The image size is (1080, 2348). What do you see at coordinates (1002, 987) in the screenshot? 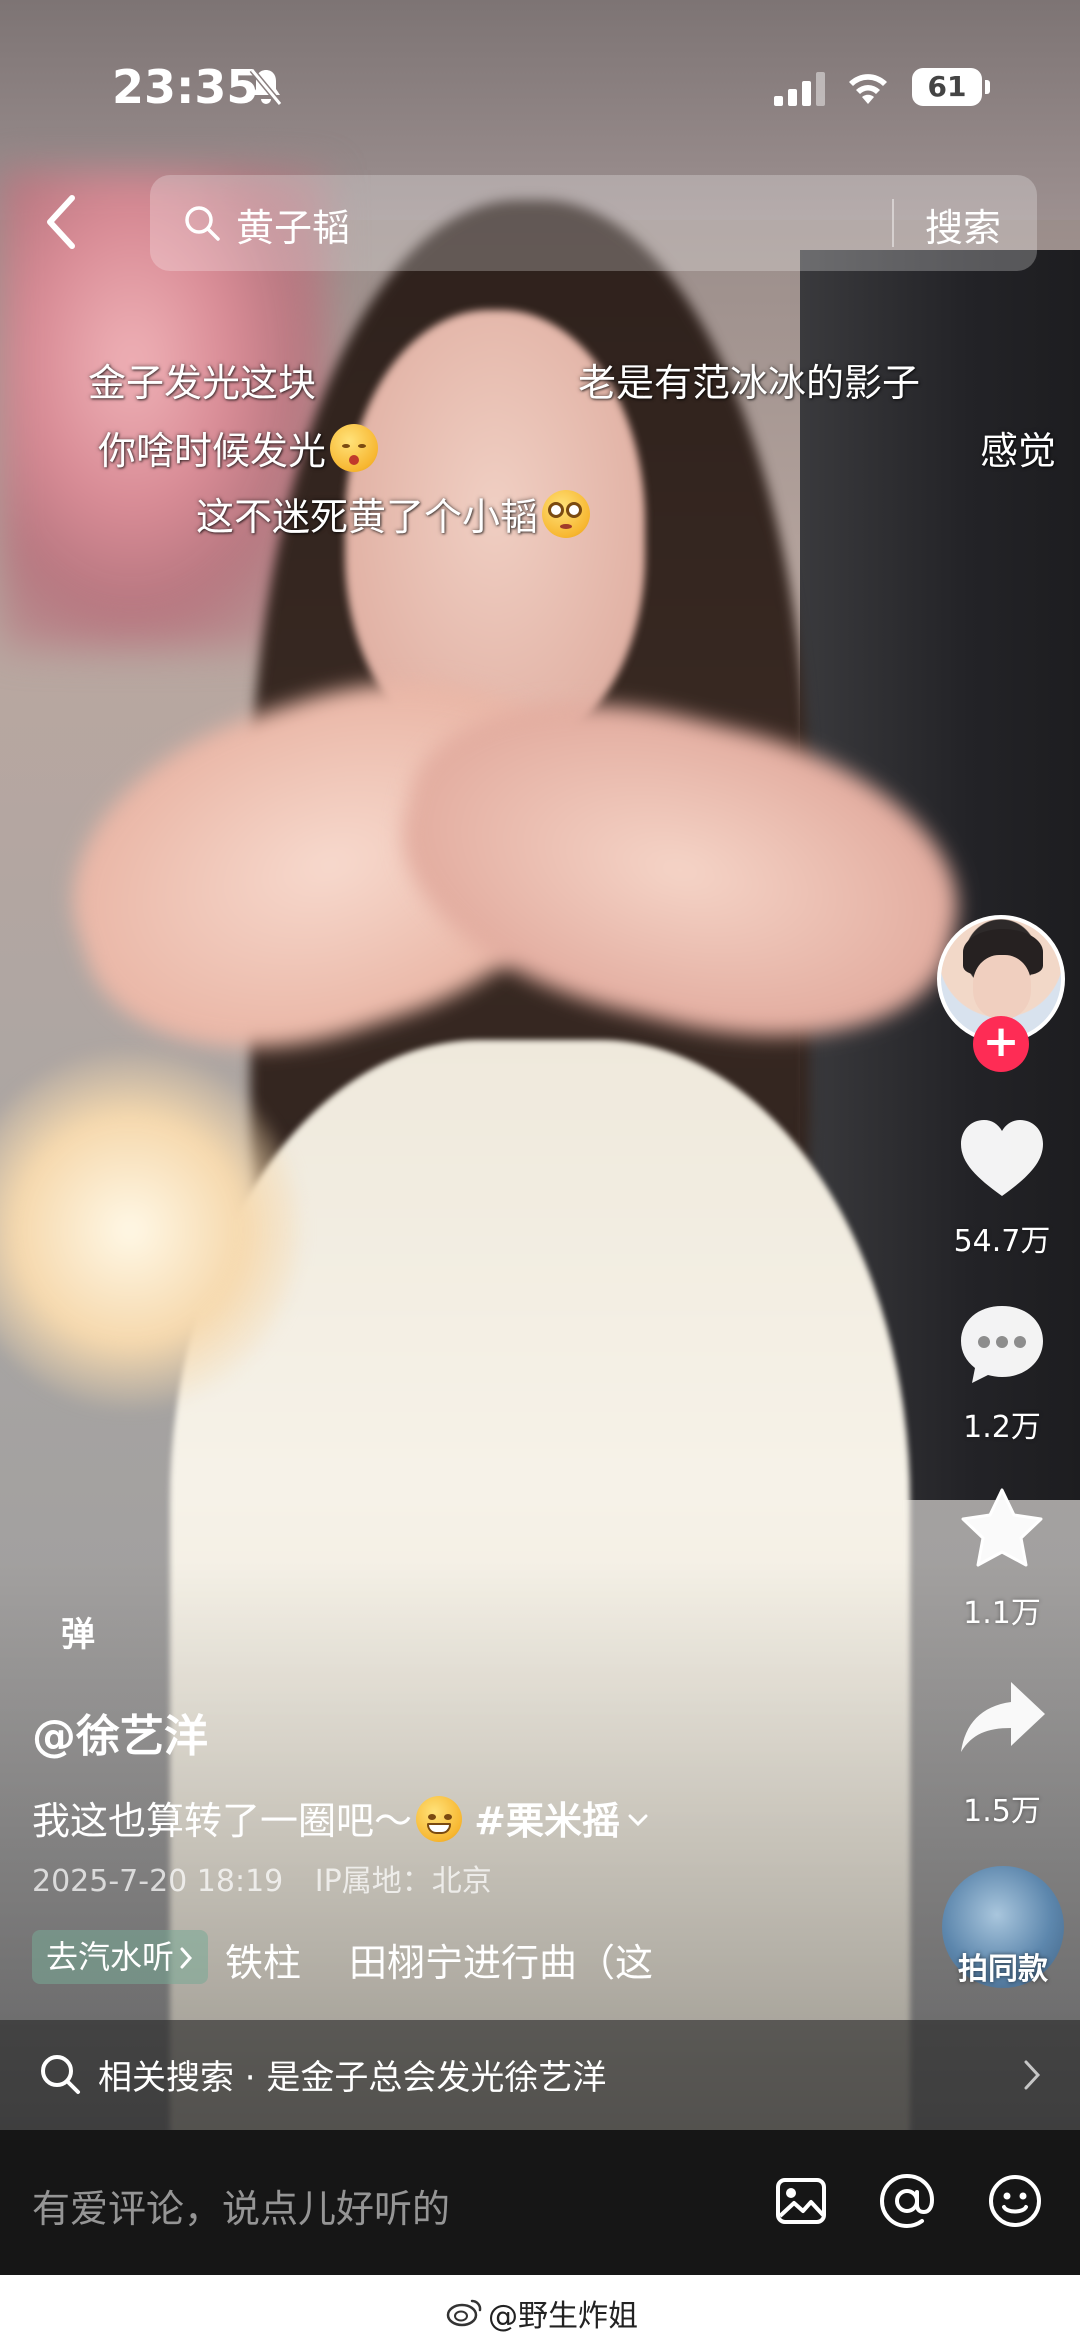
I see `avatar-face` at bounding box center [1002, 987].